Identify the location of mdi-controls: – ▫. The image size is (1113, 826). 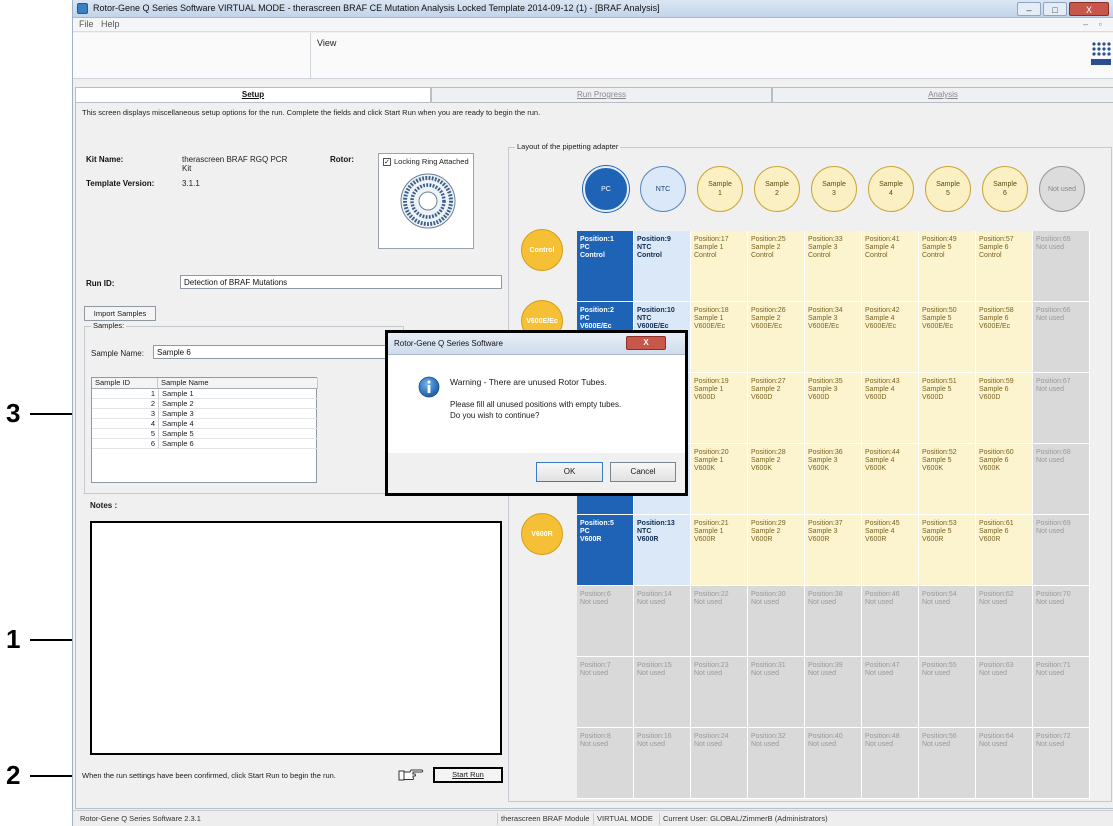
(1094, 24).